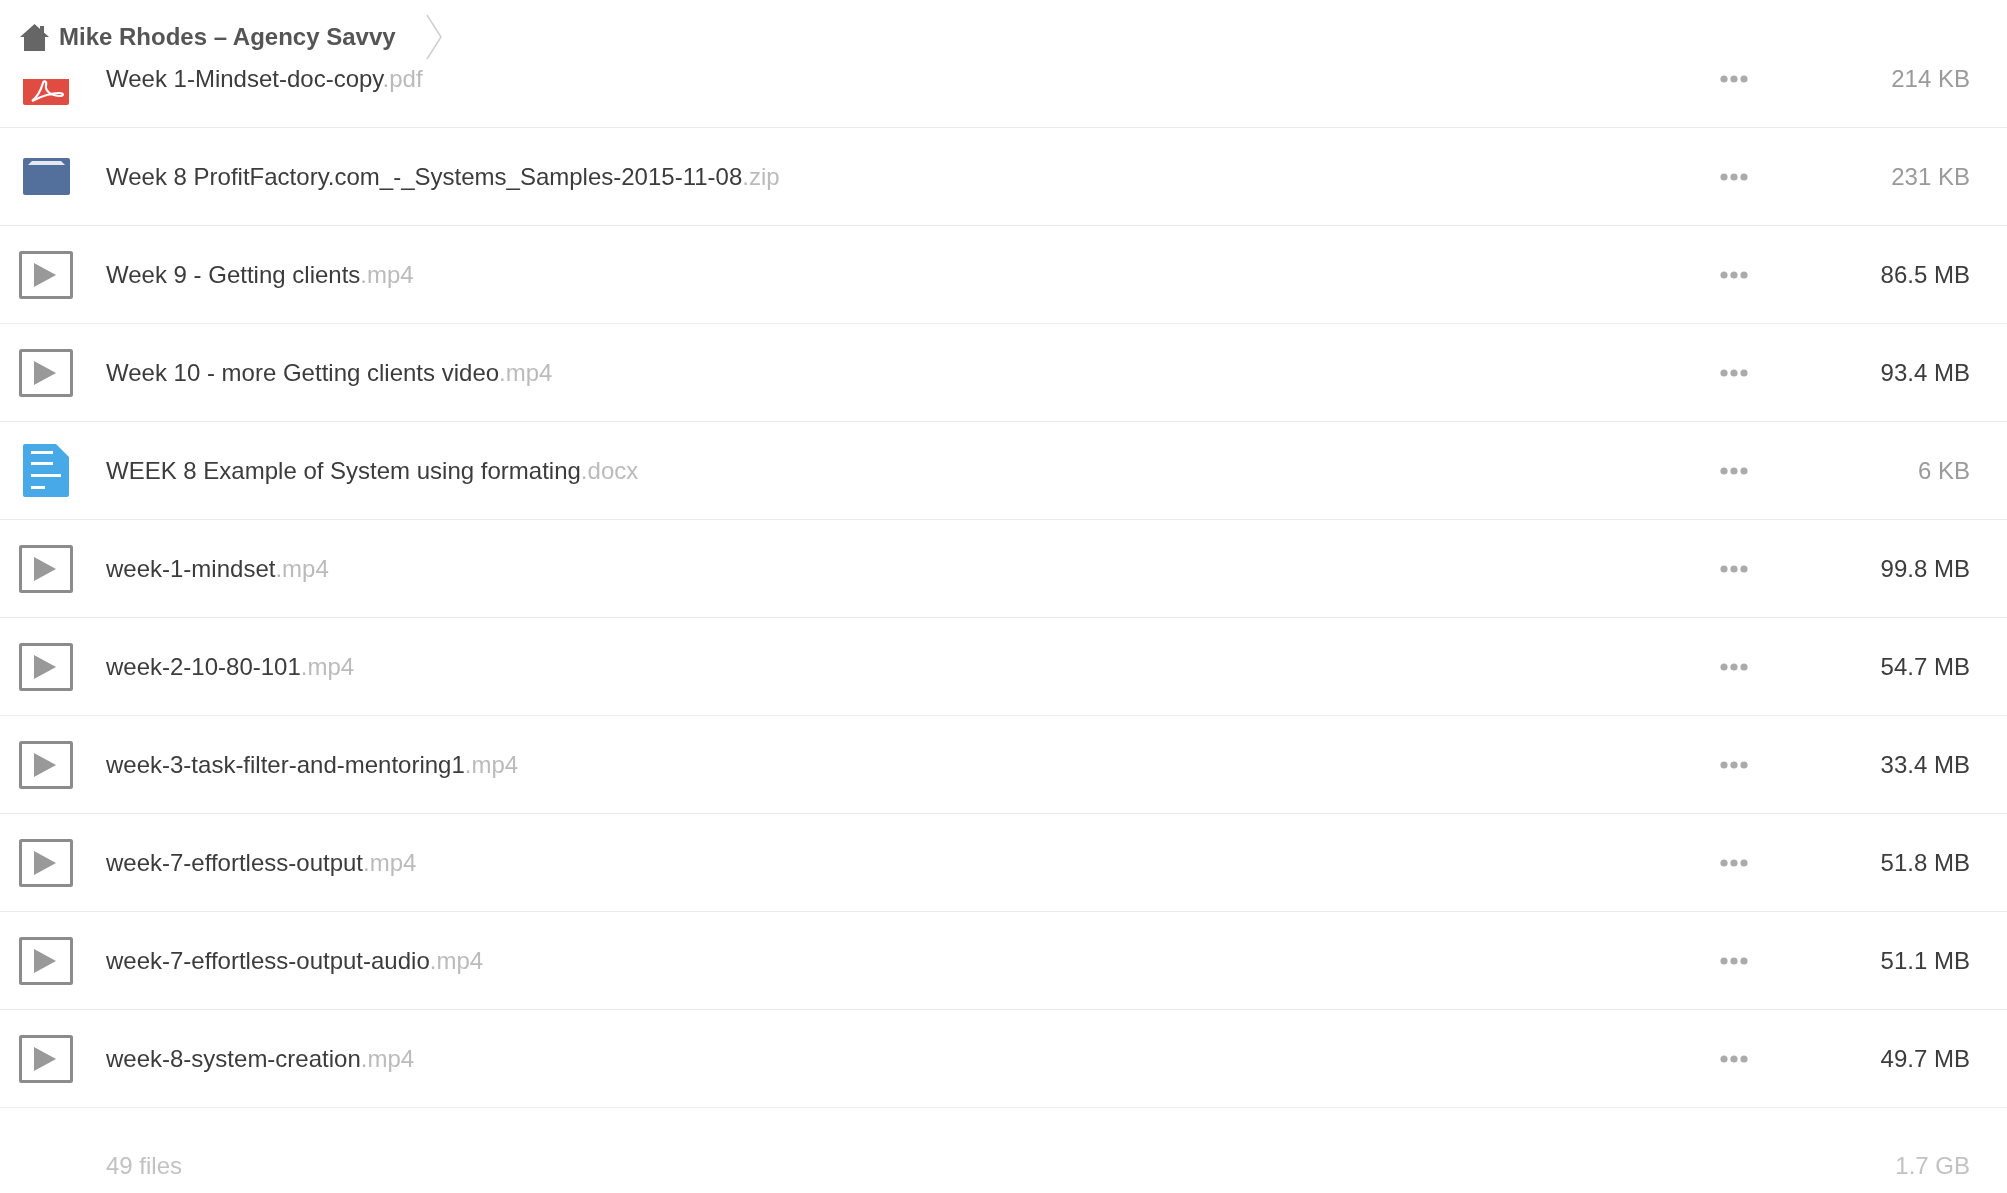  What do you see at coordinates (1925, 274) in the screenshot?
I see `file-size: 86.5 MB` at bounding box center [1925, 274].